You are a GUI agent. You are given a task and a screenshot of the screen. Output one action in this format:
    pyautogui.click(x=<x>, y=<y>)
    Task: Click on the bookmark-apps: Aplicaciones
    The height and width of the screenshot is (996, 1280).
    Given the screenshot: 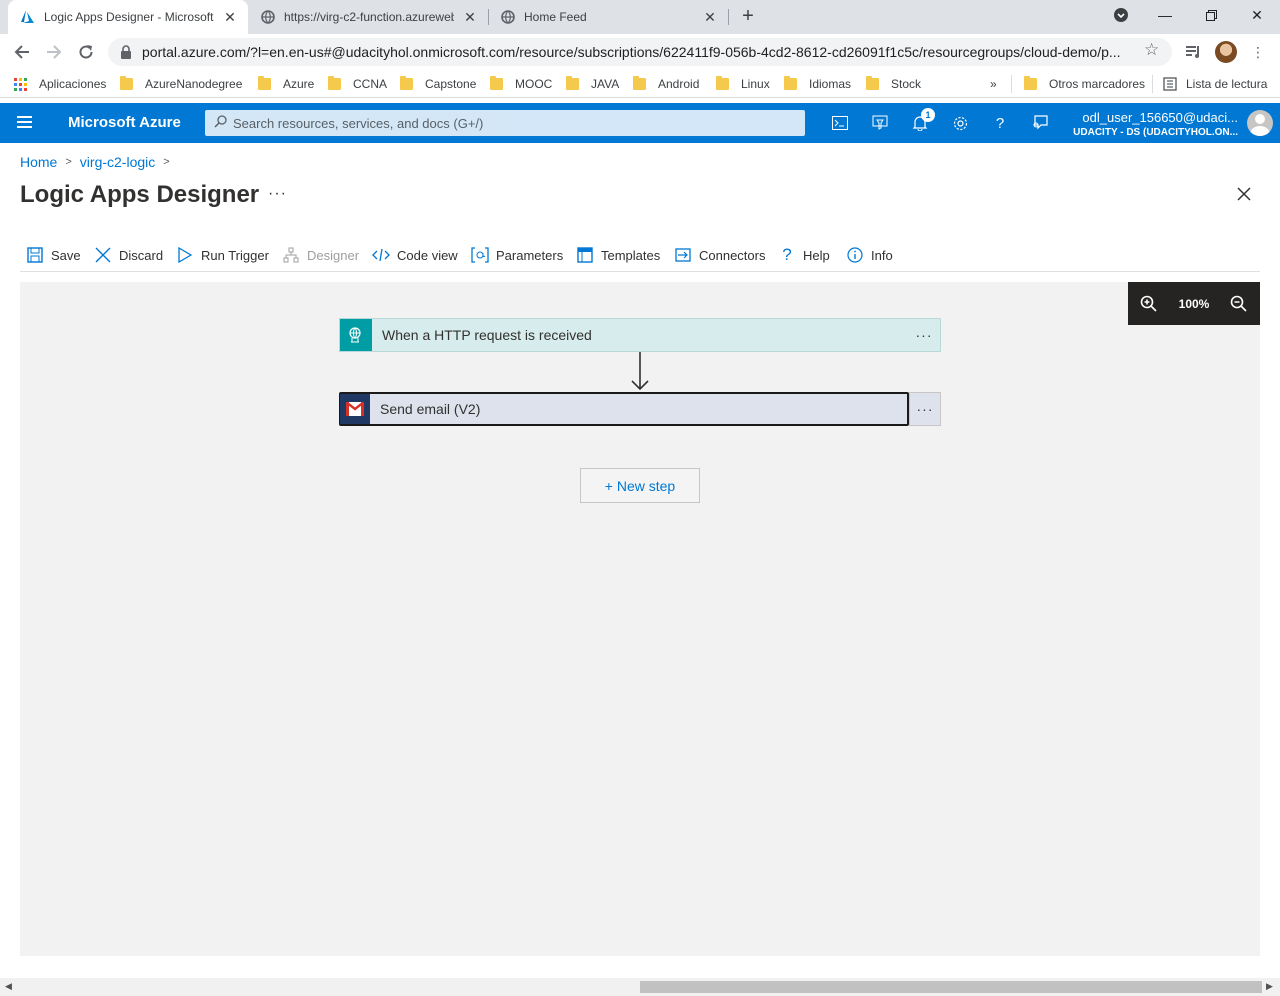 What is the action you would take?
    pyautogui.click(x=60, y=84)
    